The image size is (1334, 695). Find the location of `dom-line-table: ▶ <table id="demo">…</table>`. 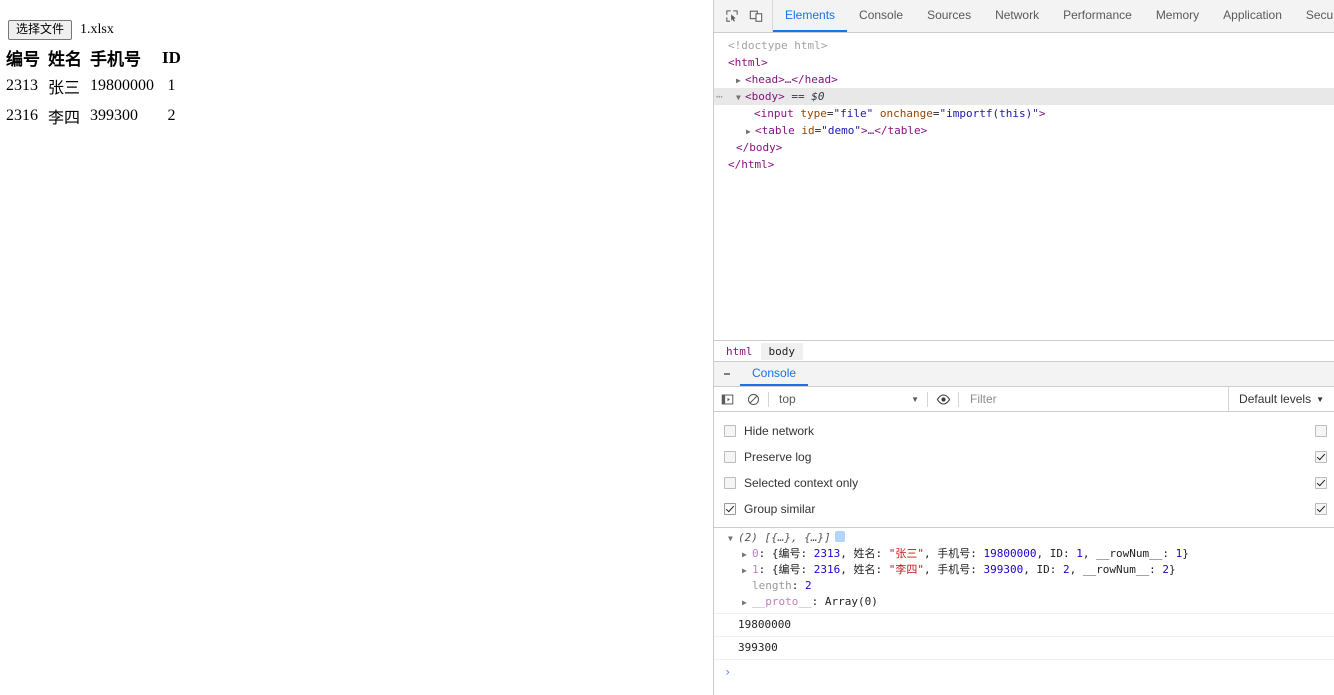

dom-line-table: ▶ <table id="demo">…</table> is located at coordinates (1024, 130).